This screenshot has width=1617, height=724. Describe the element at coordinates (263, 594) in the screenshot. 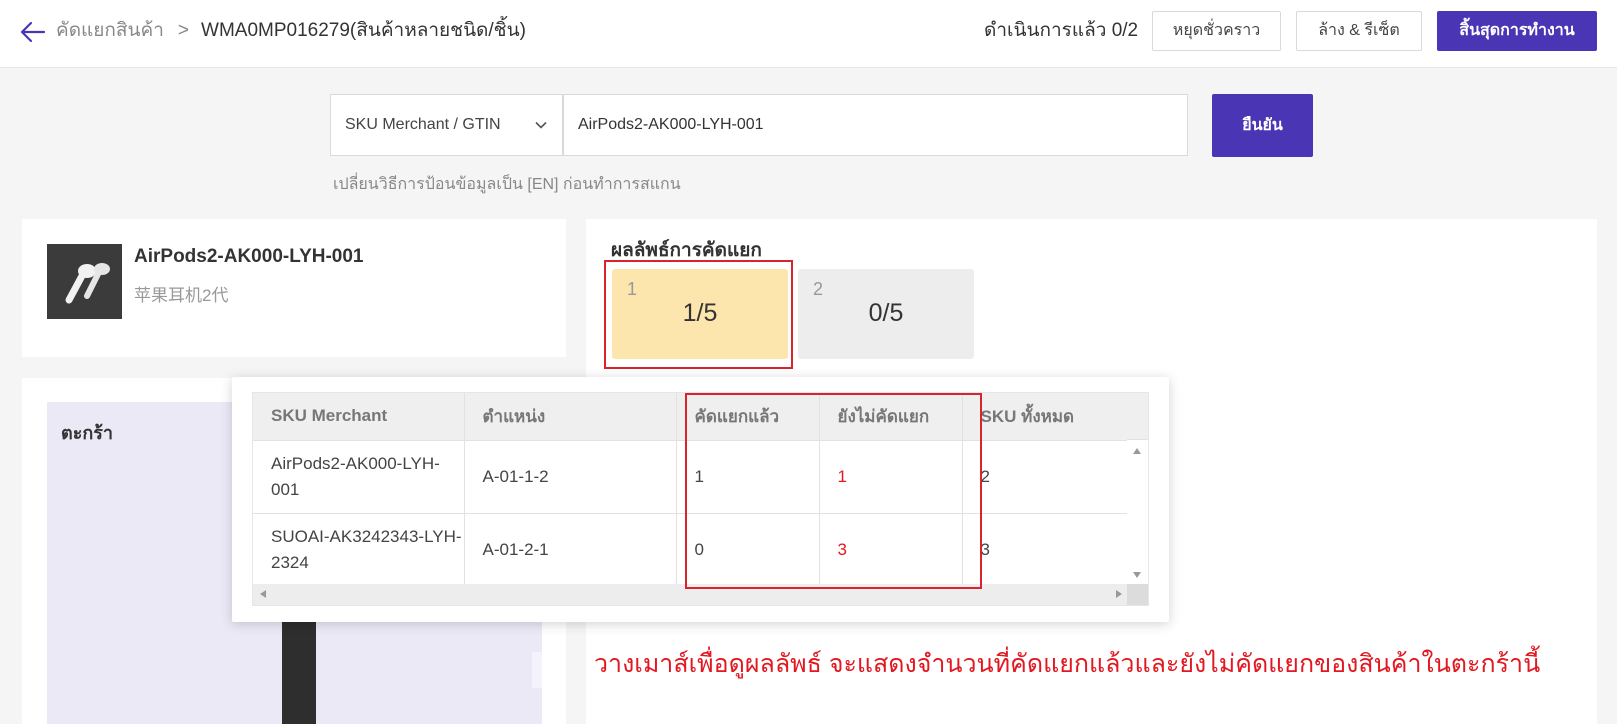

I see `scroll-left-icon` at that location.